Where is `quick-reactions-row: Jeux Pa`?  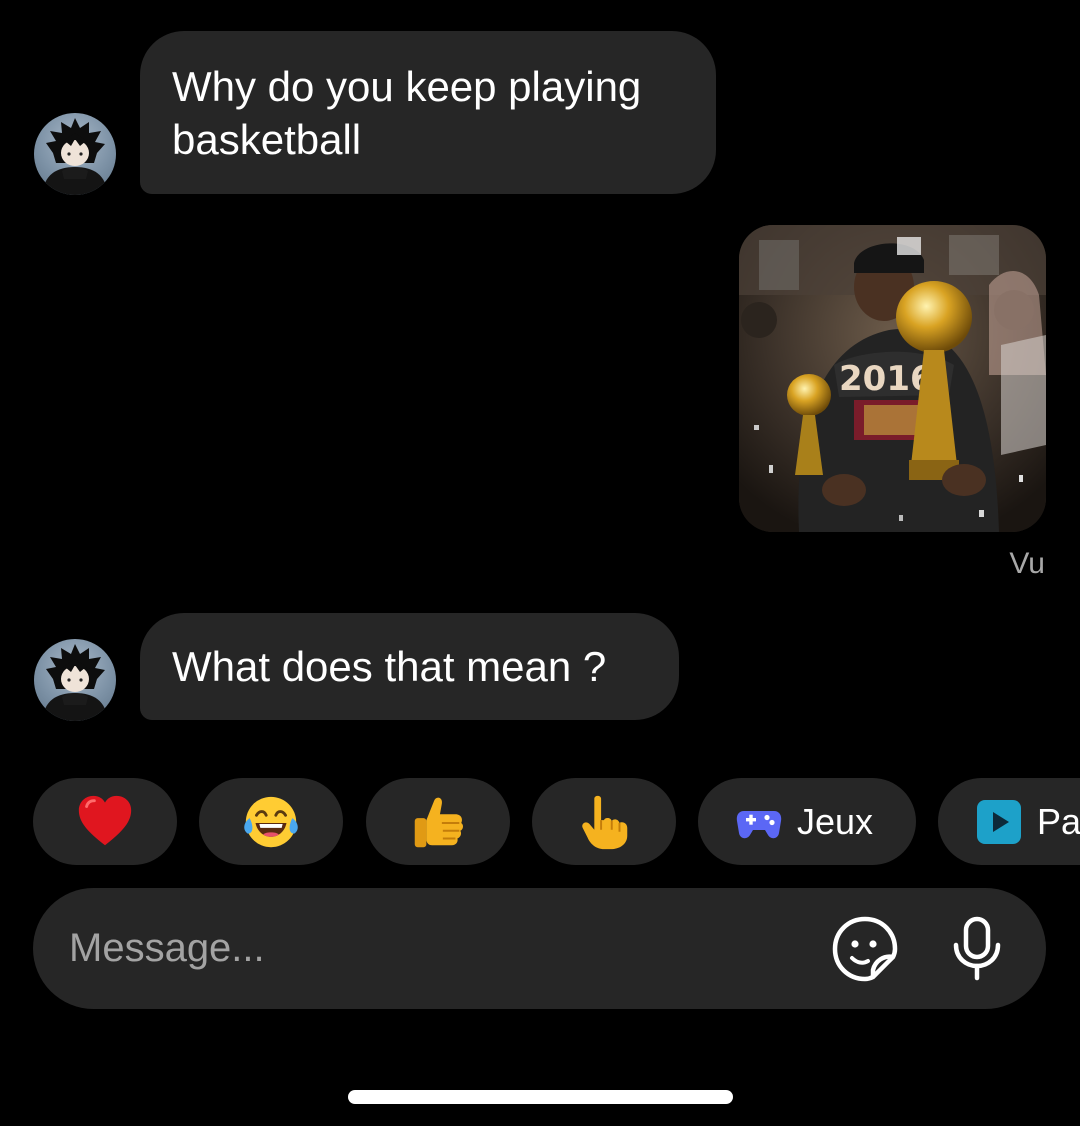 quick-reactions-row: Jeux Pa is located at coordinates (540, 821).